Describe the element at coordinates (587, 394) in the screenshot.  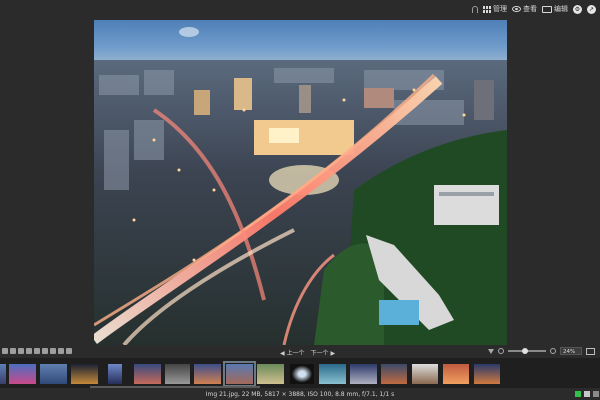
I see `layout-icon` at that location.